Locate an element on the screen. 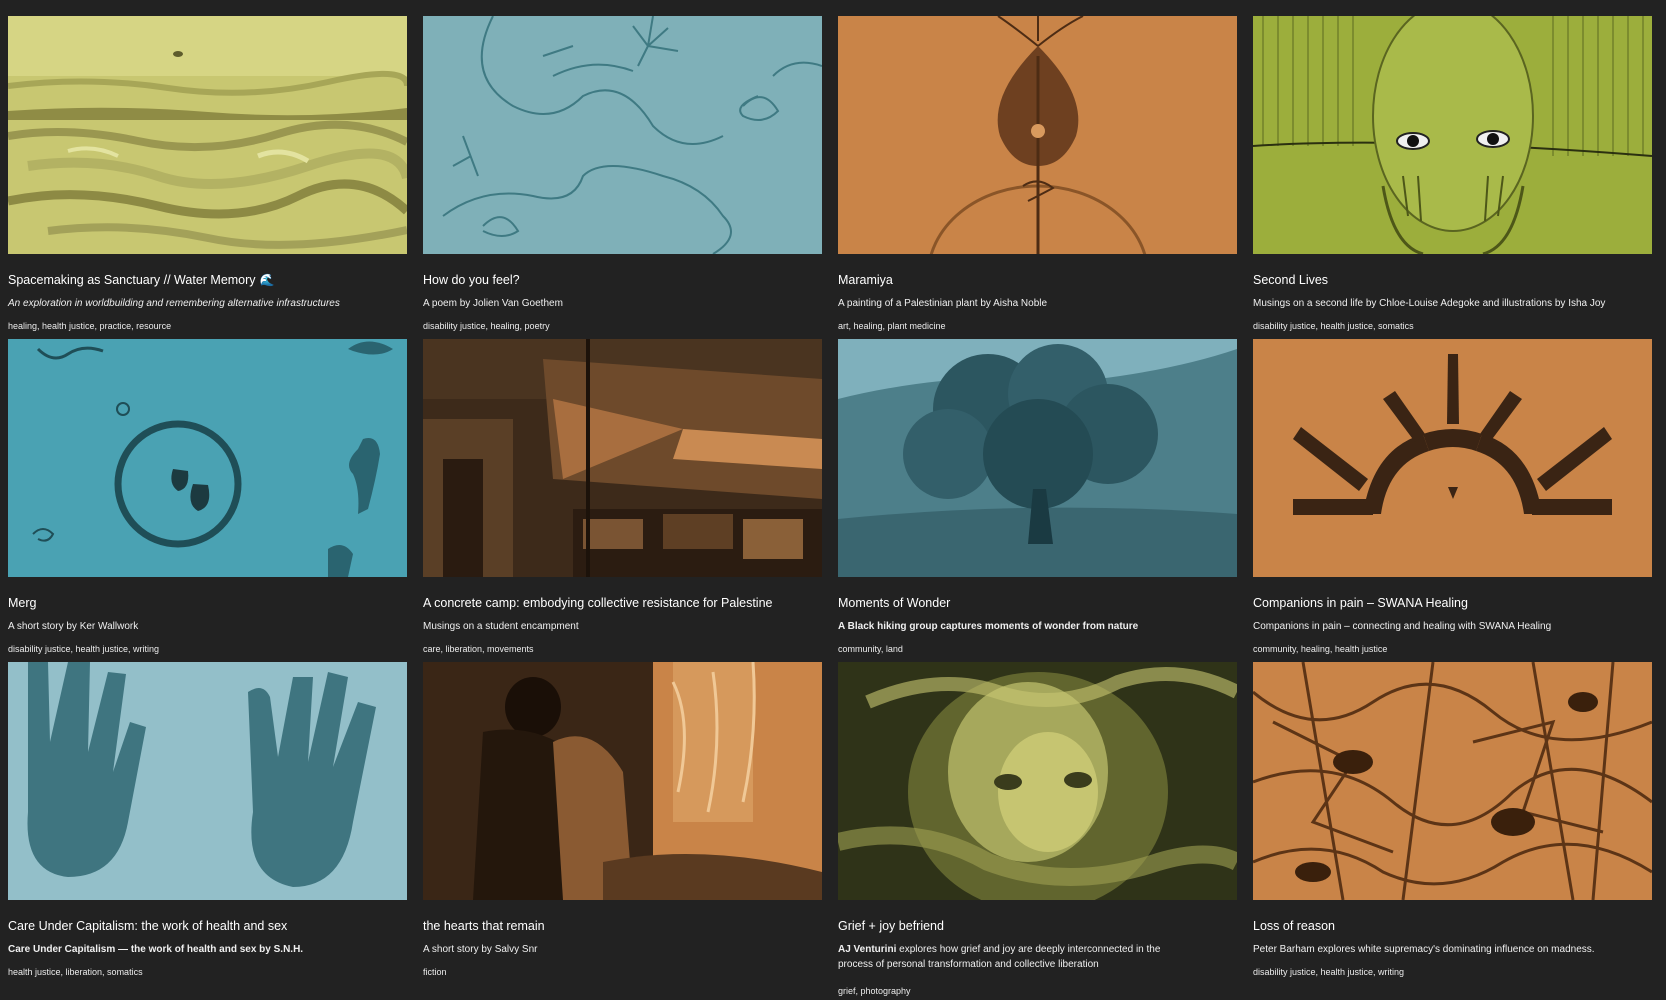  card-tags: health justice, liberation, somatics is located at coordinates (75, 972).